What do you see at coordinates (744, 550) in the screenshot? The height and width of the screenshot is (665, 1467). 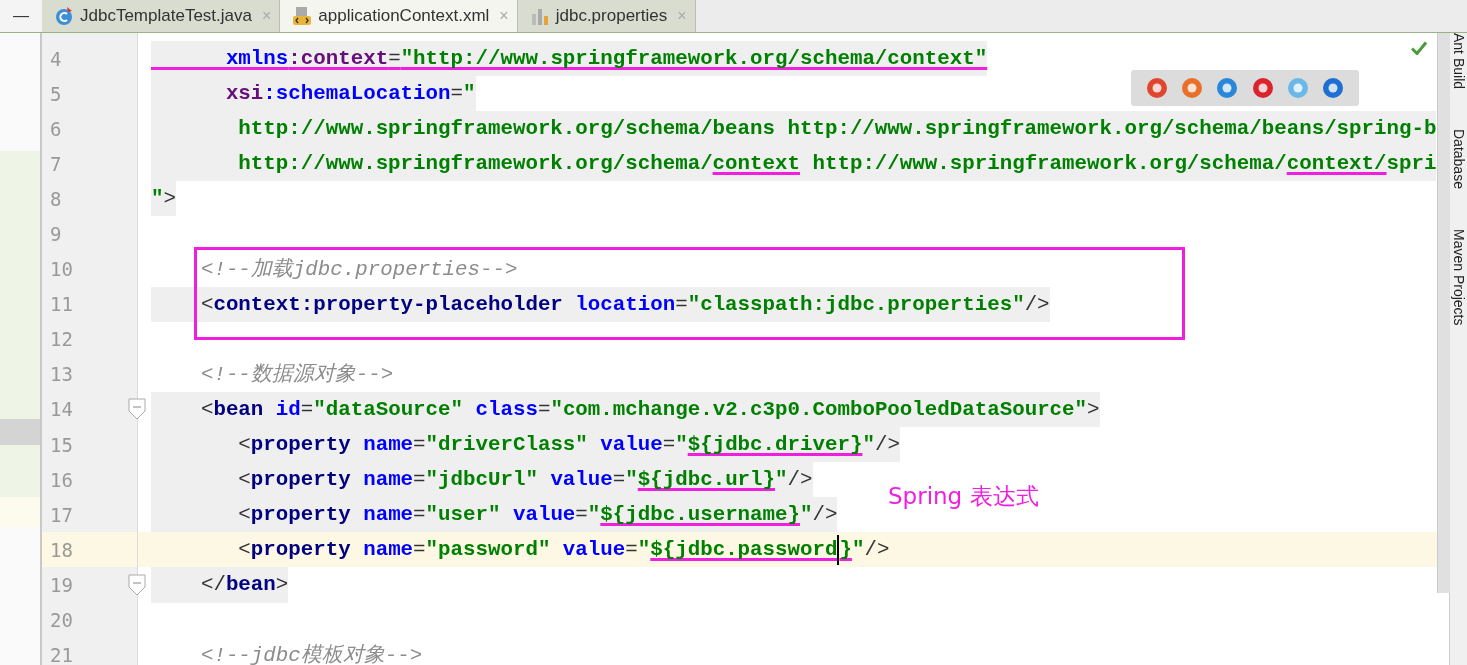 I see `attribute-value: ${jdbc.password` at bounding box center [744, 550].